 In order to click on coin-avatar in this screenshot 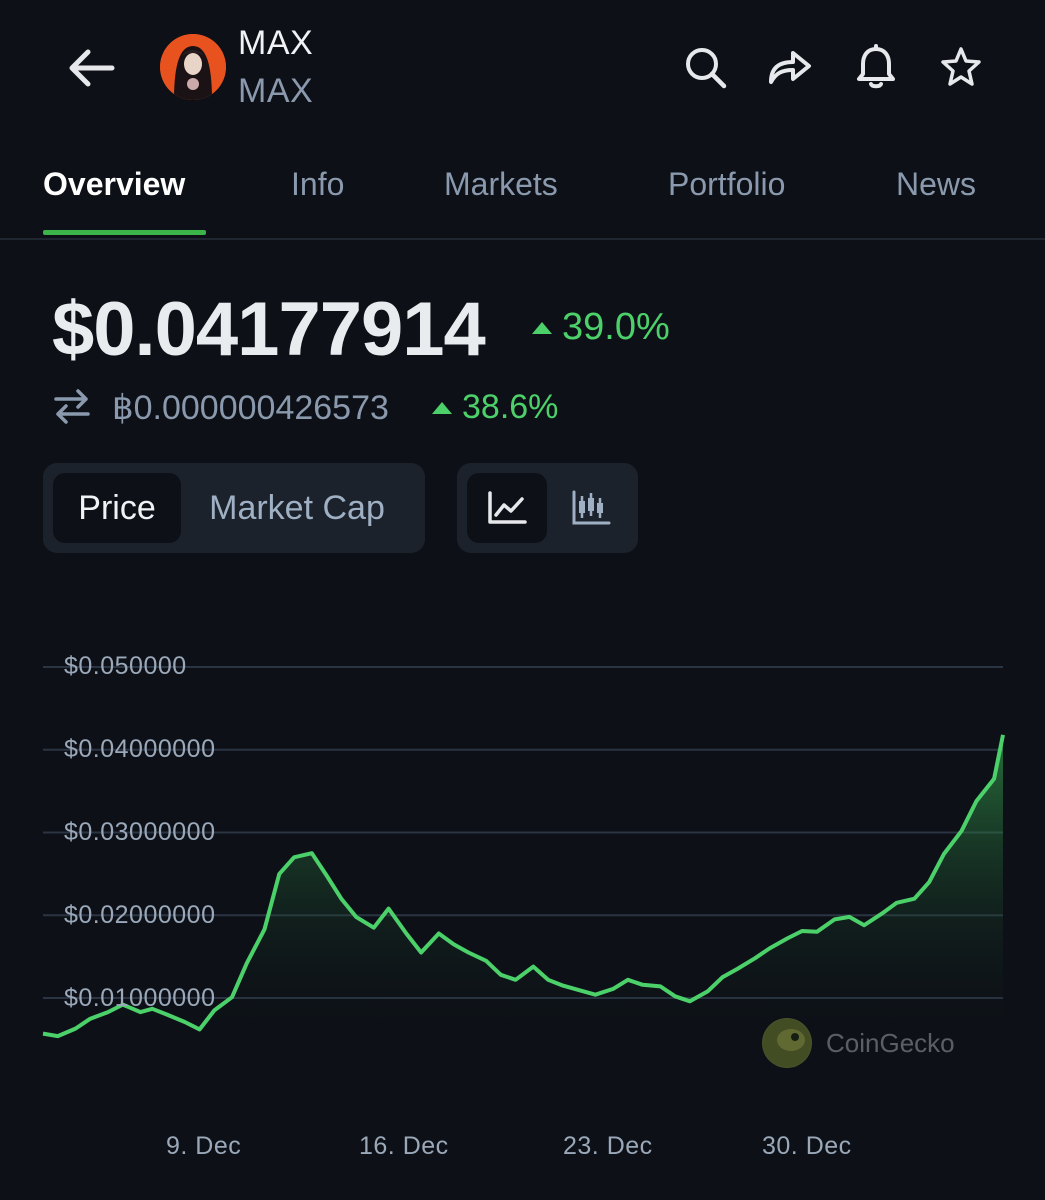, I will do `click(193, 67)`.